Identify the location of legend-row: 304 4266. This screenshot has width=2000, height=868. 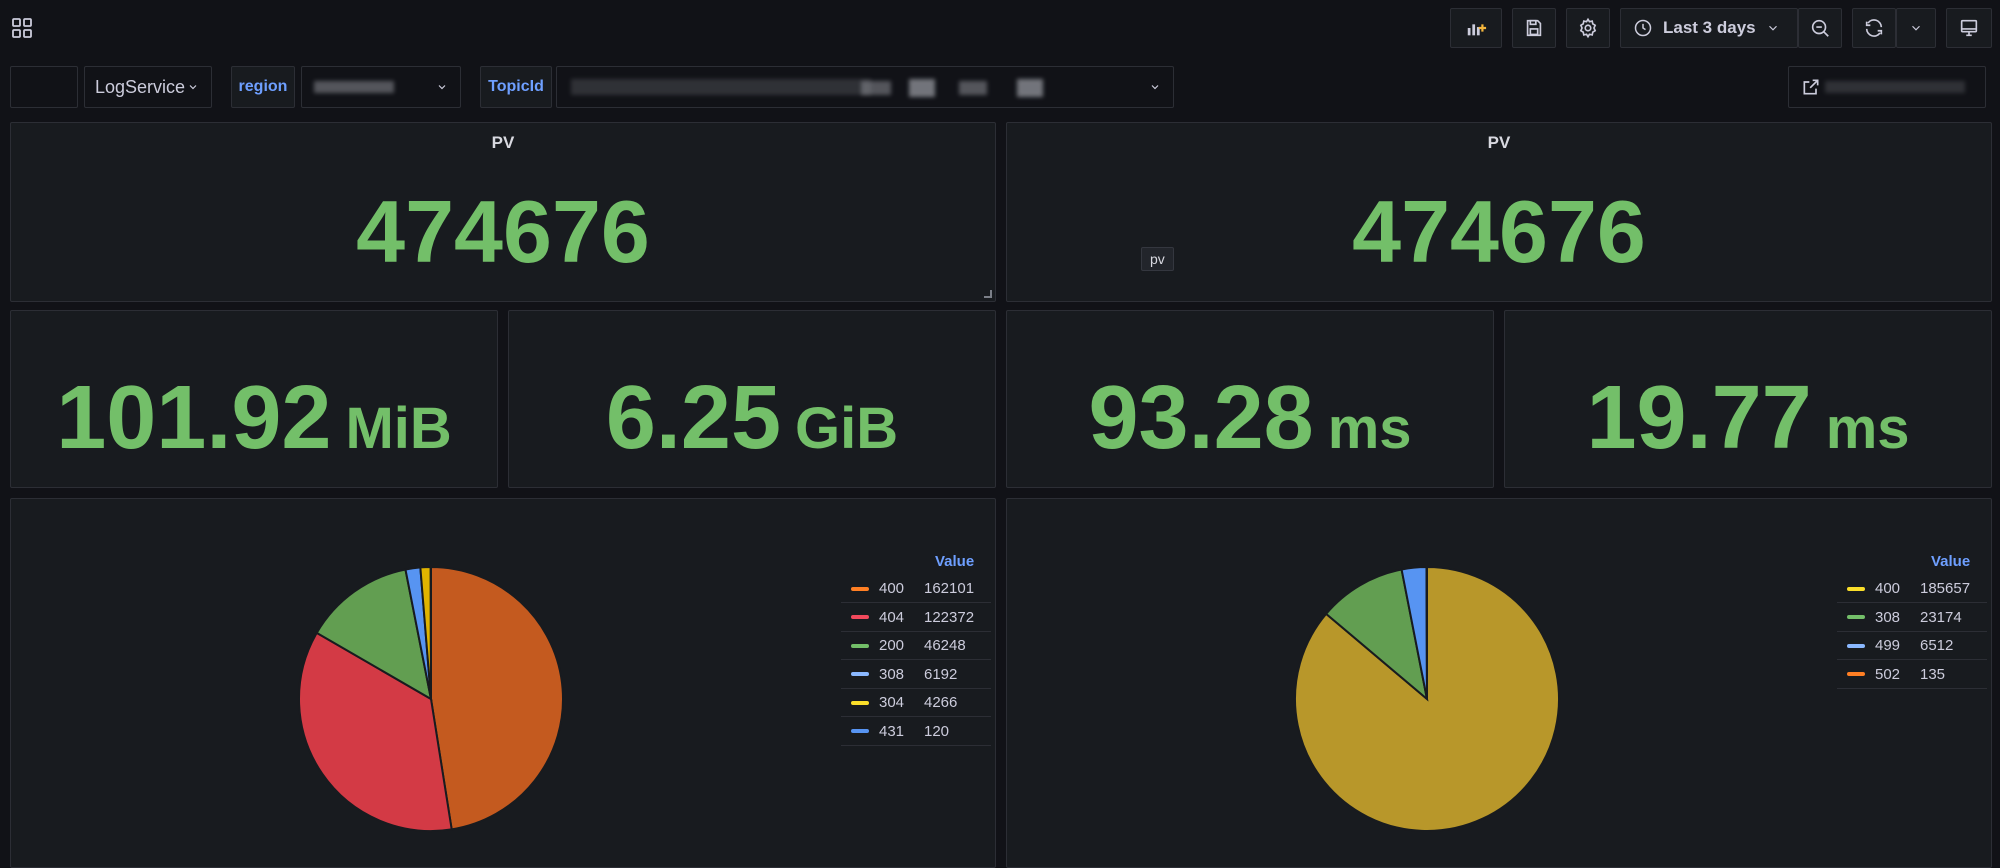
(916, 703).